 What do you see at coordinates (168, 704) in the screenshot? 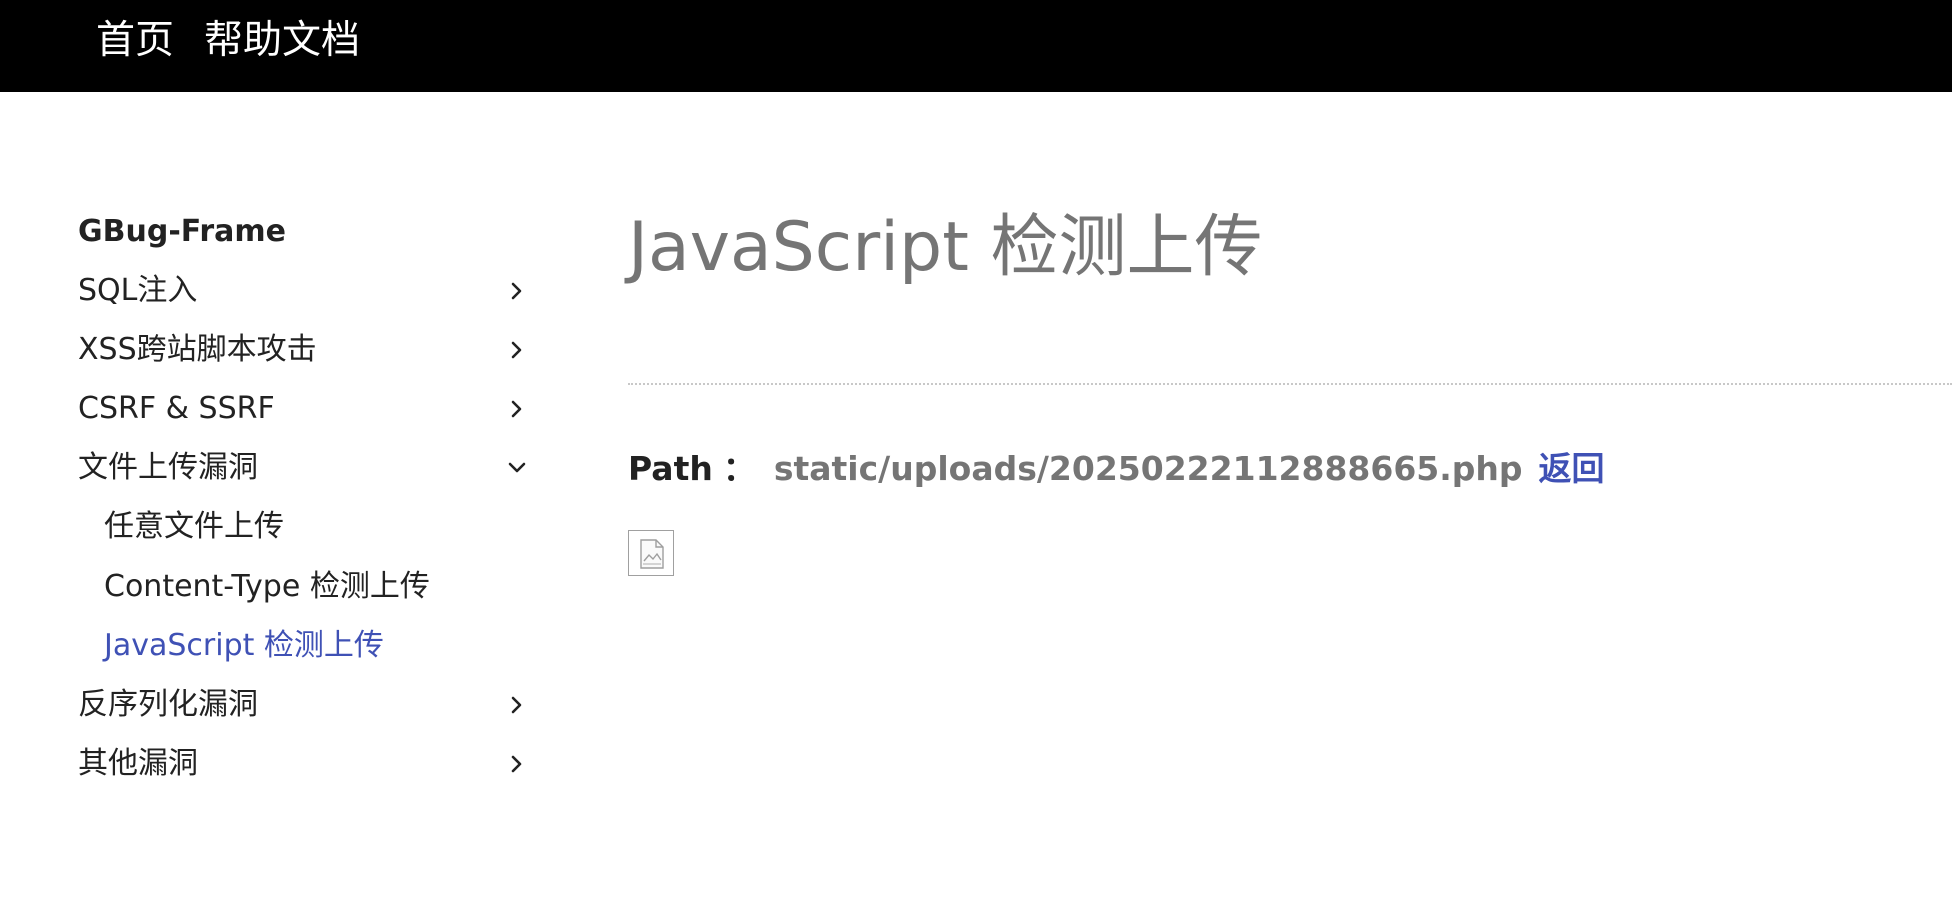
I see `sidebar-item-label: 反序列化漏洞` at bounding box center [168, 704].